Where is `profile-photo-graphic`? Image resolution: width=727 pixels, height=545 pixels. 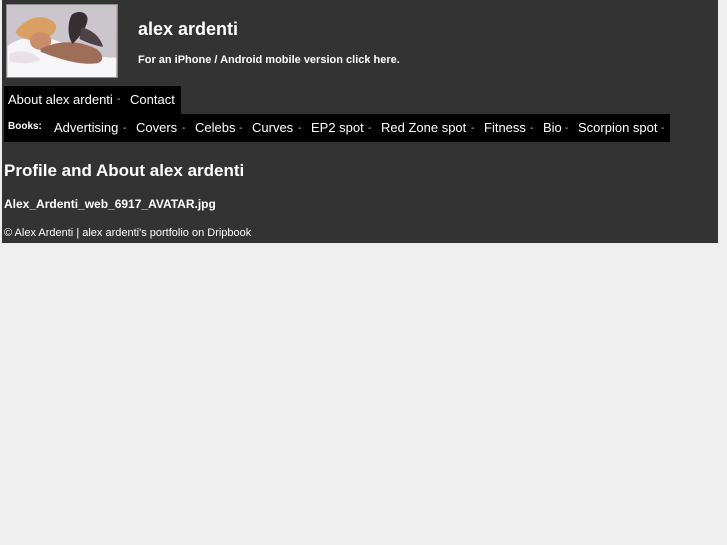
profile-photo-graphic is located at coordinates (62, 41).